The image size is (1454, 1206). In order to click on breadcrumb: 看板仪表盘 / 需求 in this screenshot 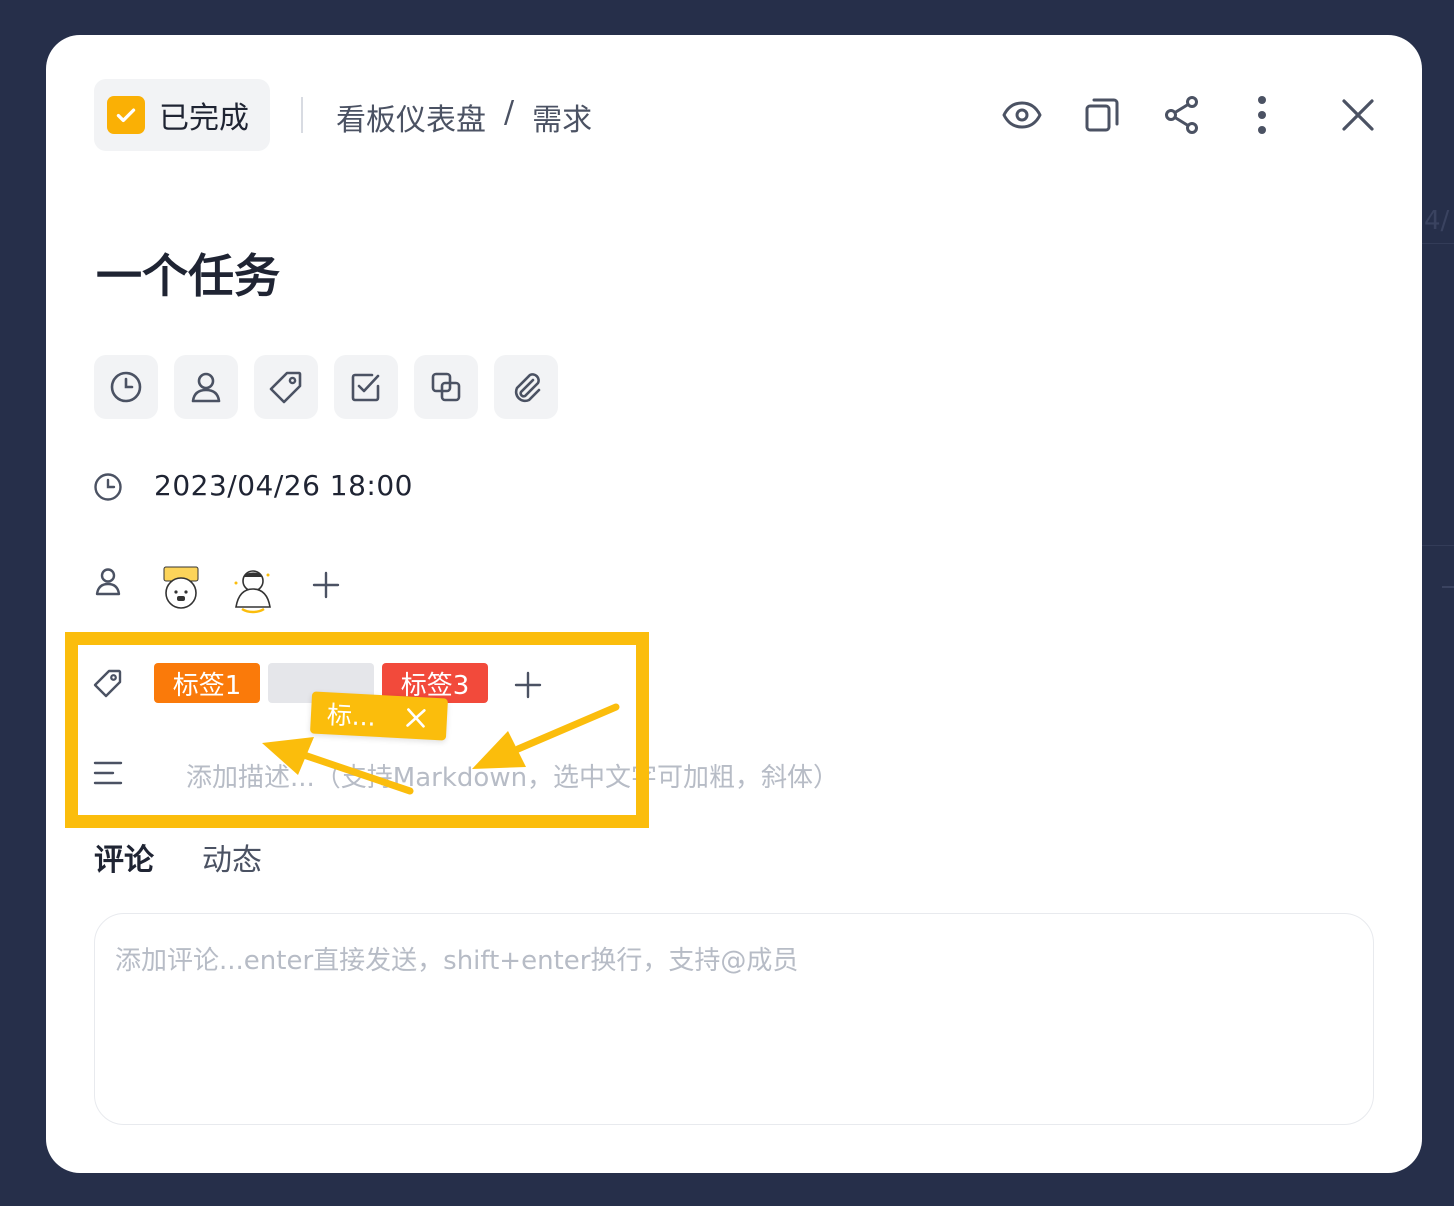, I will do `click(464, 117)`.